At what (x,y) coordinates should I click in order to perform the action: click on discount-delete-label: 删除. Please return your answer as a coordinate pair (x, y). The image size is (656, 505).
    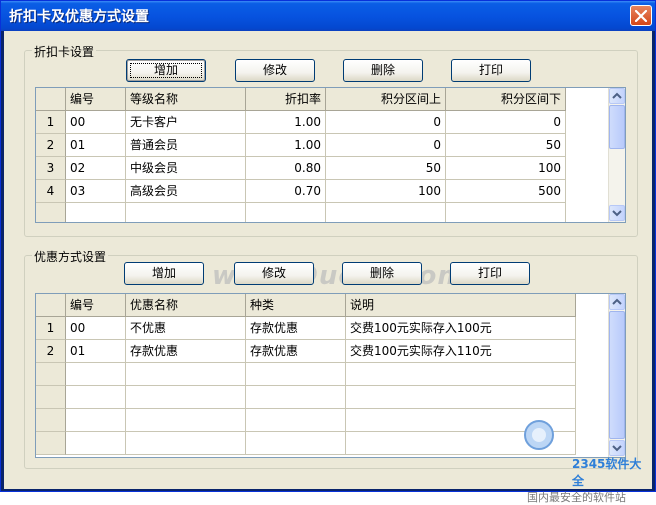
    Looking at the image, I should click on (382, 70).